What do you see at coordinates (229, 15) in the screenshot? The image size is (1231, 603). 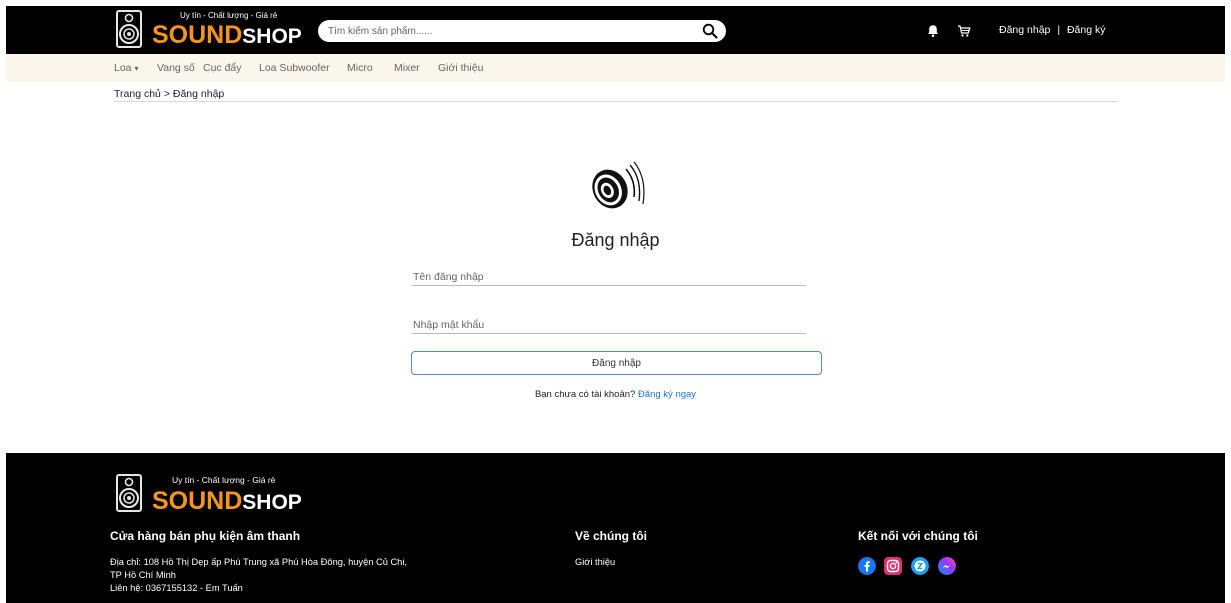 I see `logo-tagline: Uy tín - Chất lượng - Giá rẻ` at bounding box center [229, 15].